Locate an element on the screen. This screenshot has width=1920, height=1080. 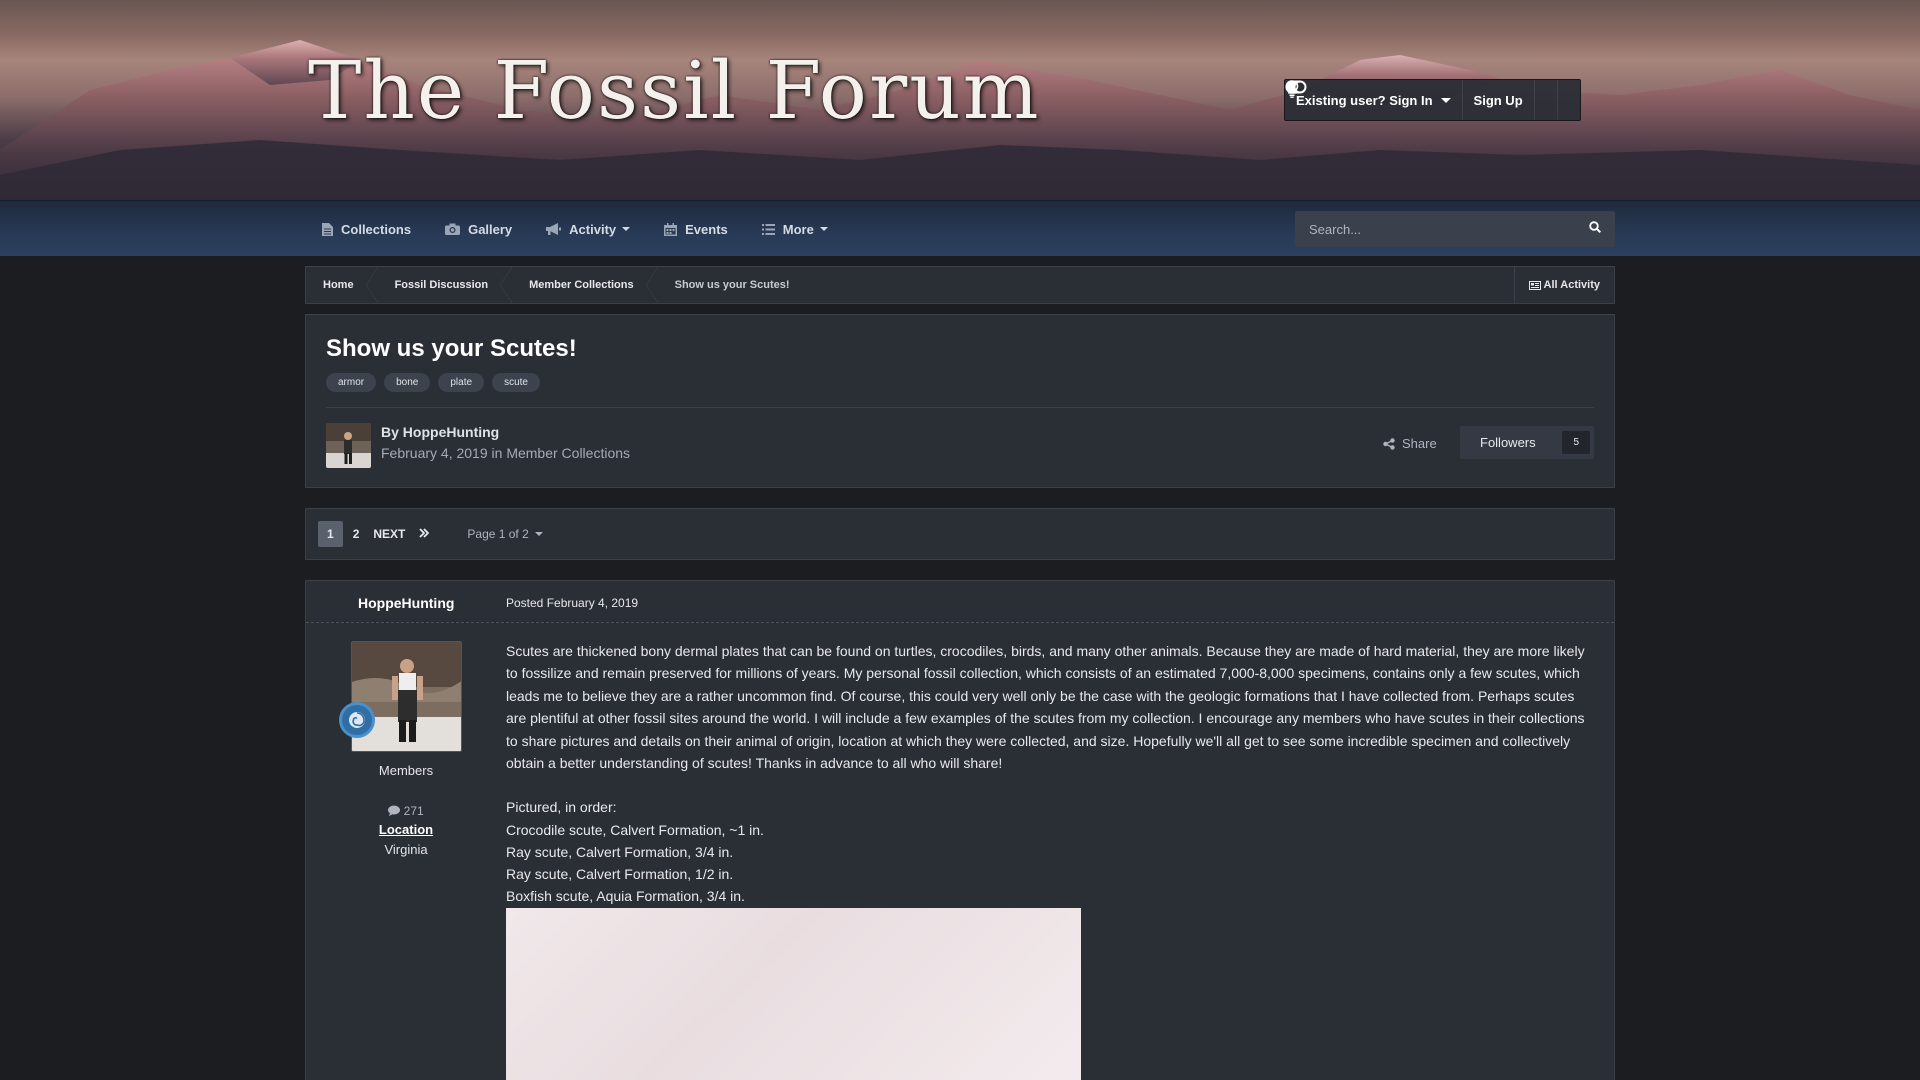
share-label: Share is located at coordinates (1419, 443).